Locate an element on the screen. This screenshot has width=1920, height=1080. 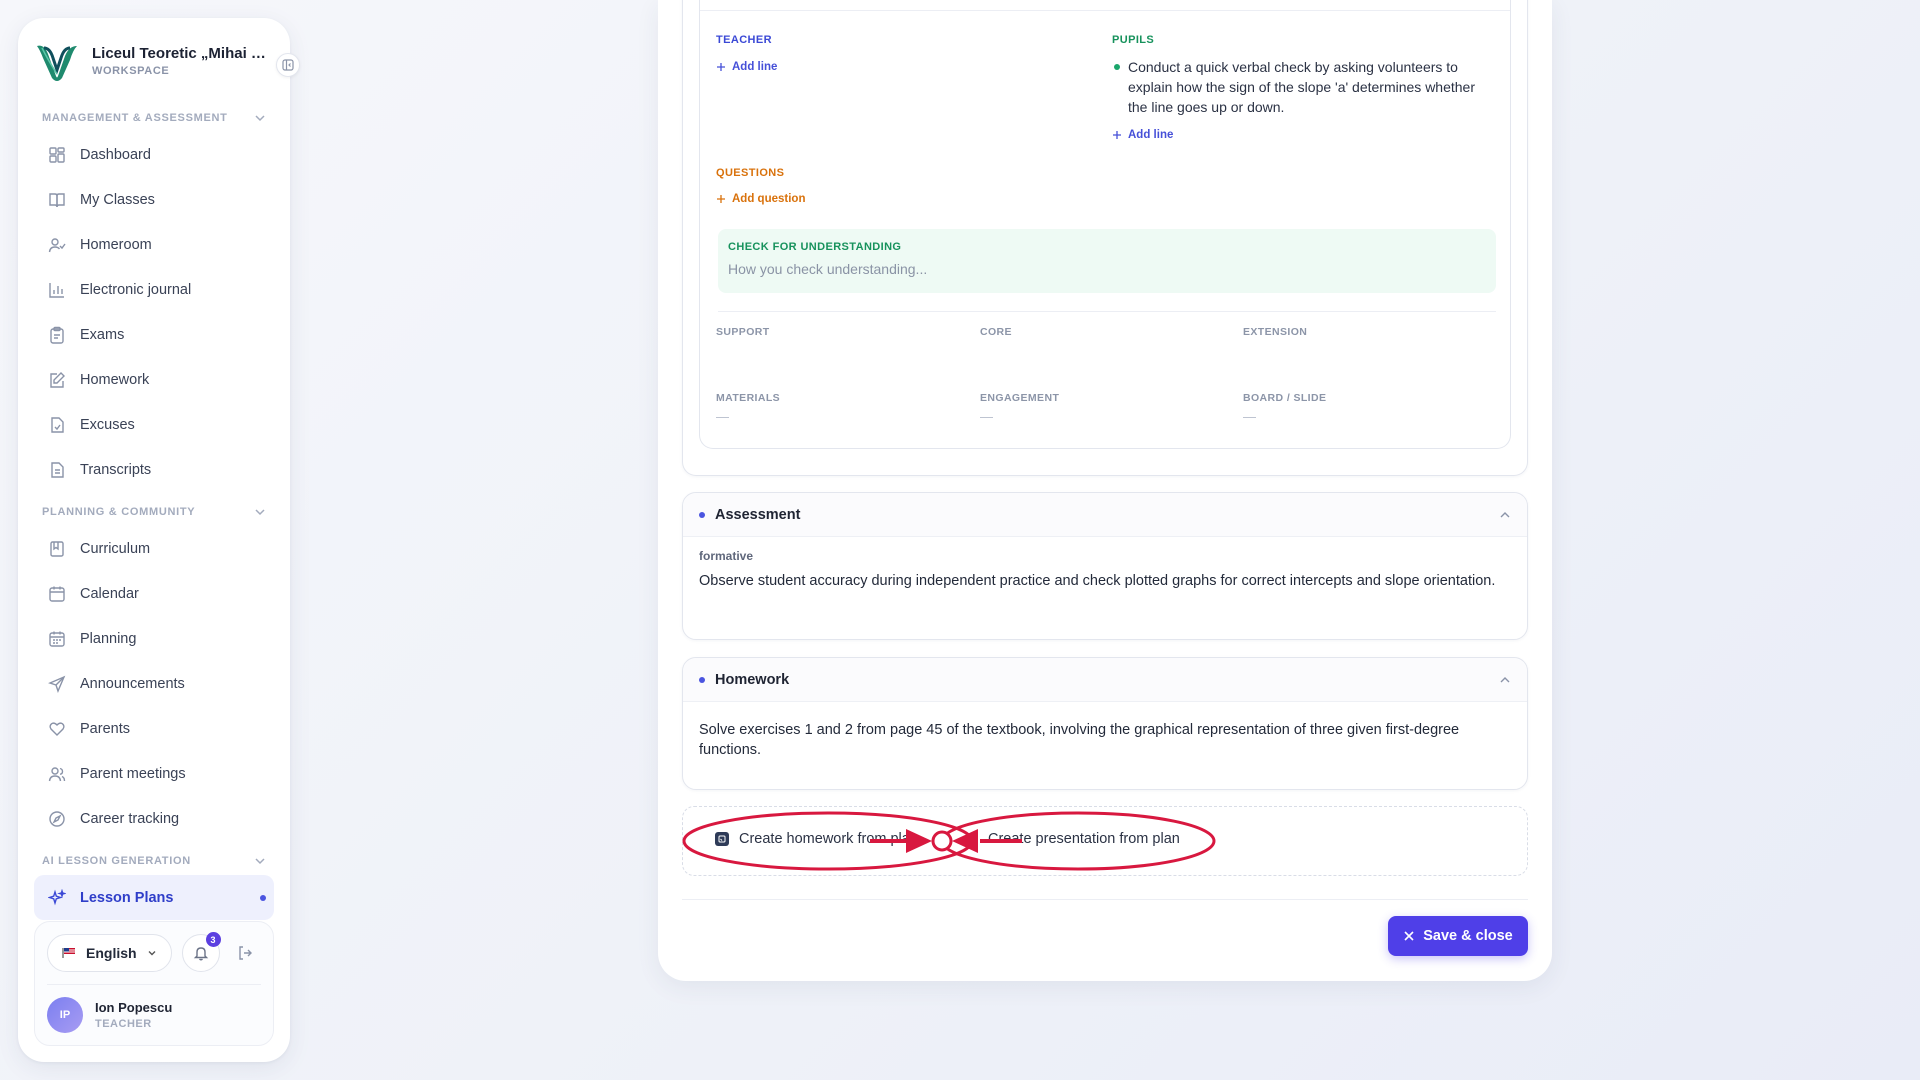
sidebar-item-label: Lesson Plans is located at coordinates (127, 897).